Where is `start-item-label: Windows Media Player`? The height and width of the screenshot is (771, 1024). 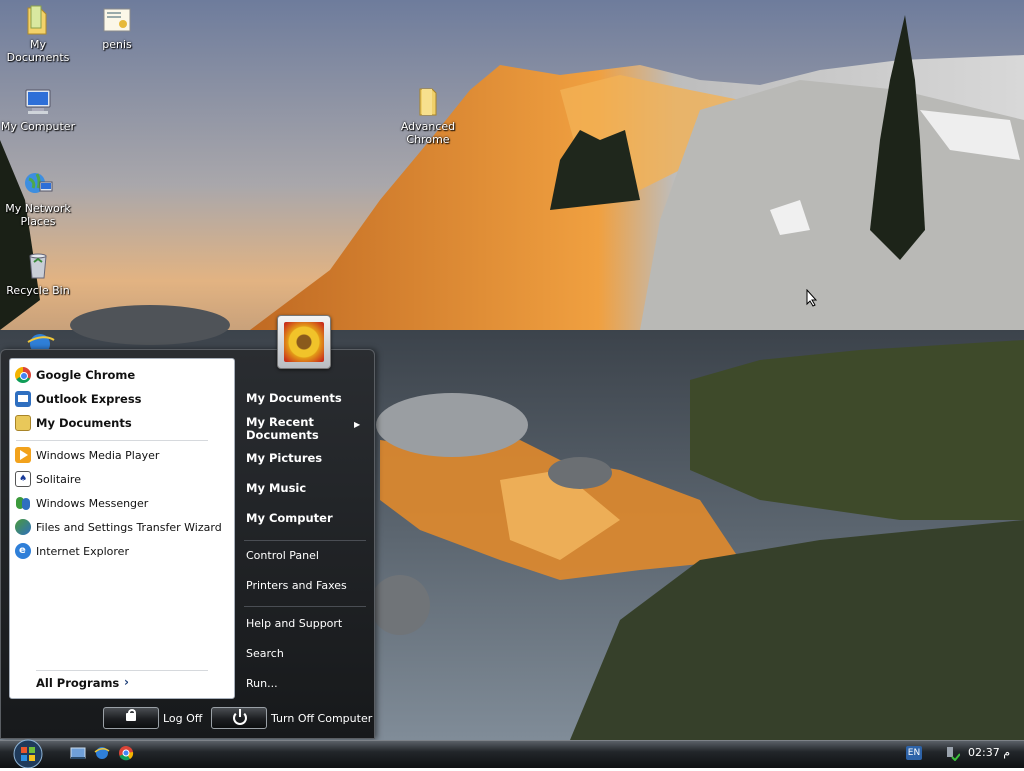 start-item-label: Windows Media Player is located at coordinates (98, 455).